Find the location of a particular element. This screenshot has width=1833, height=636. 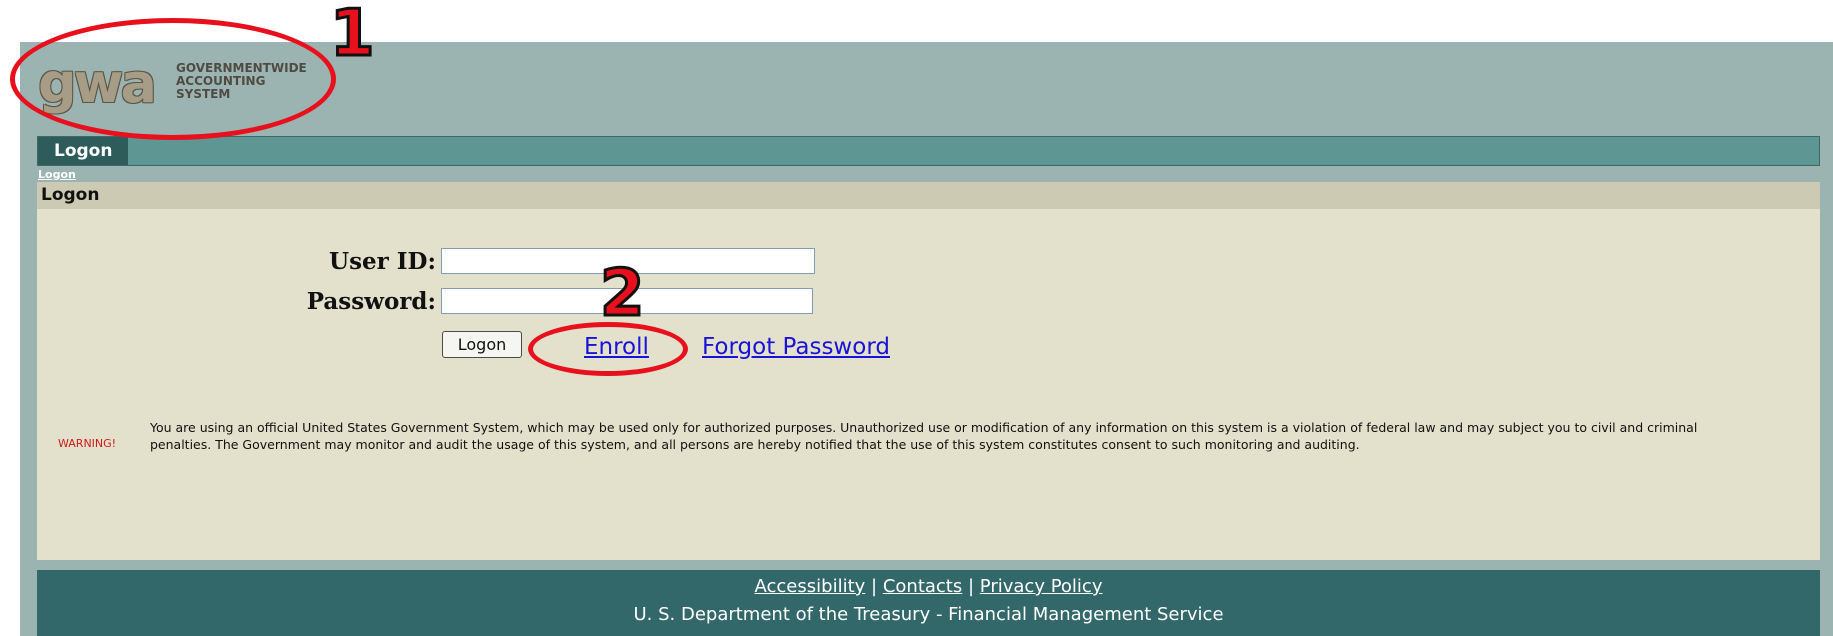

annotation-number-1: 1 is located at coordinates (353, 35).